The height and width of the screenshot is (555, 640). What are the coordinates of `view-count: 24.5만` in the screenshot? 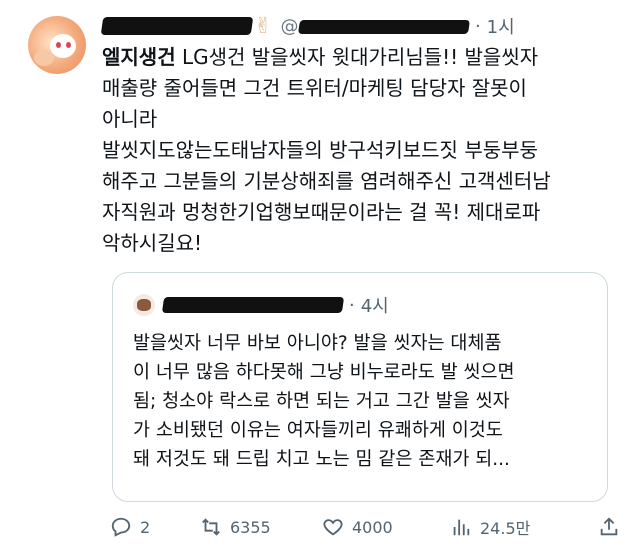 It's located at (505, 528).